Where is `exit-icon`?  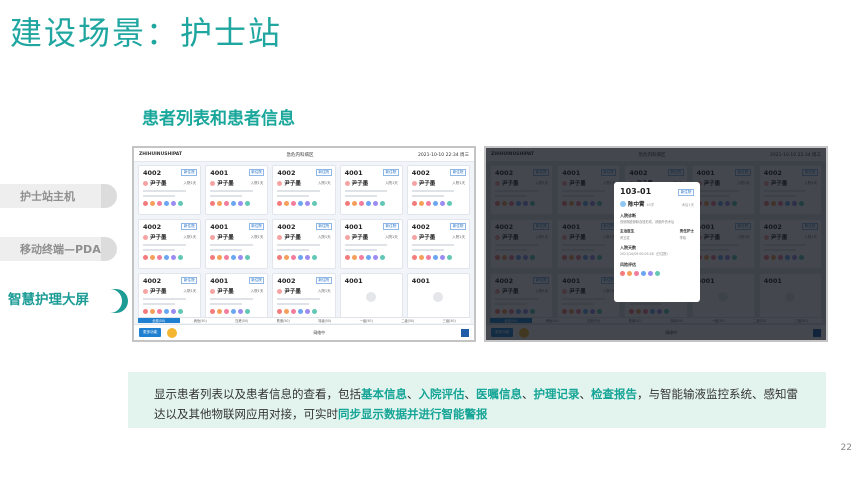 exit-icon is located at coordinates (465, 332).